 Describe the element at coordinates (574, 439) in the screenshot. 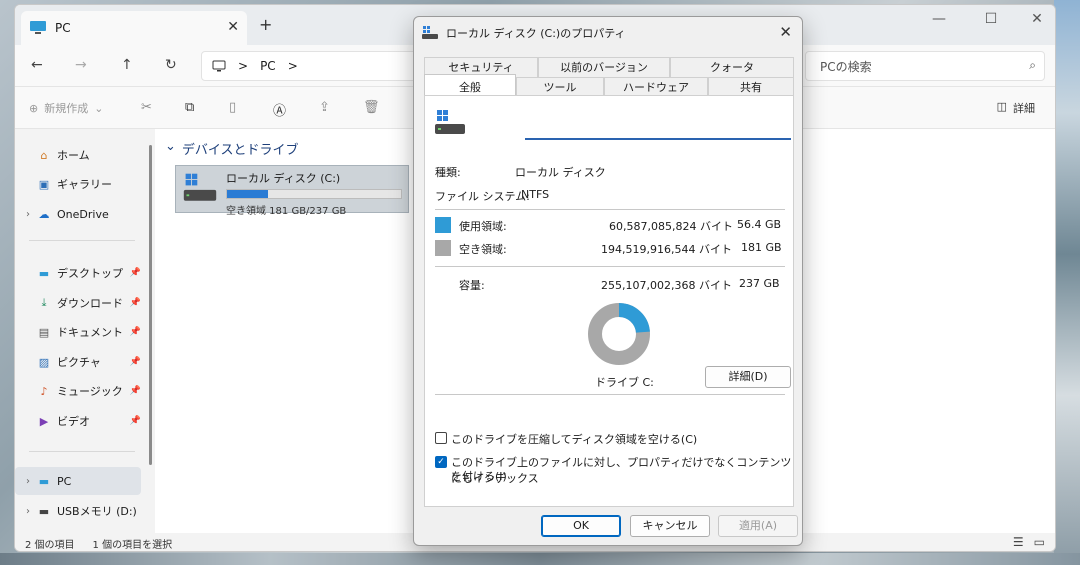

I see `compress-label: このドライブを圧縮してディスク領域を空ける(C)` at that location.